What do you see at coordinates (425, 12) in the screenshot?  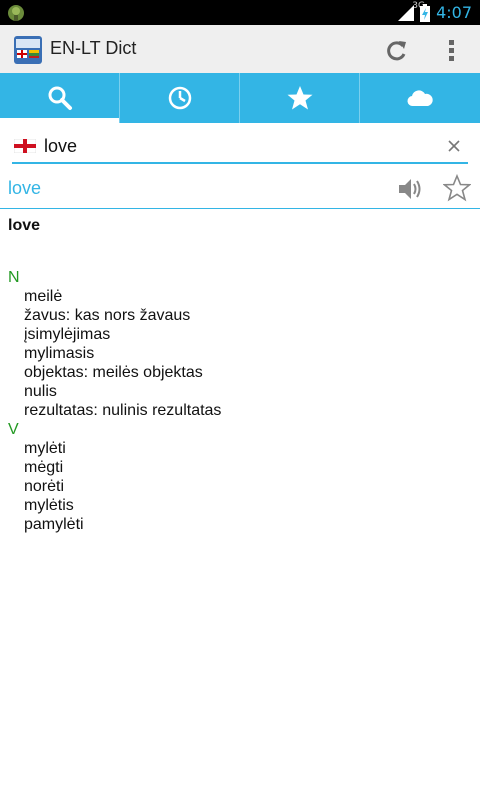 I see `battery-icon` at bounding box center [425, 12].